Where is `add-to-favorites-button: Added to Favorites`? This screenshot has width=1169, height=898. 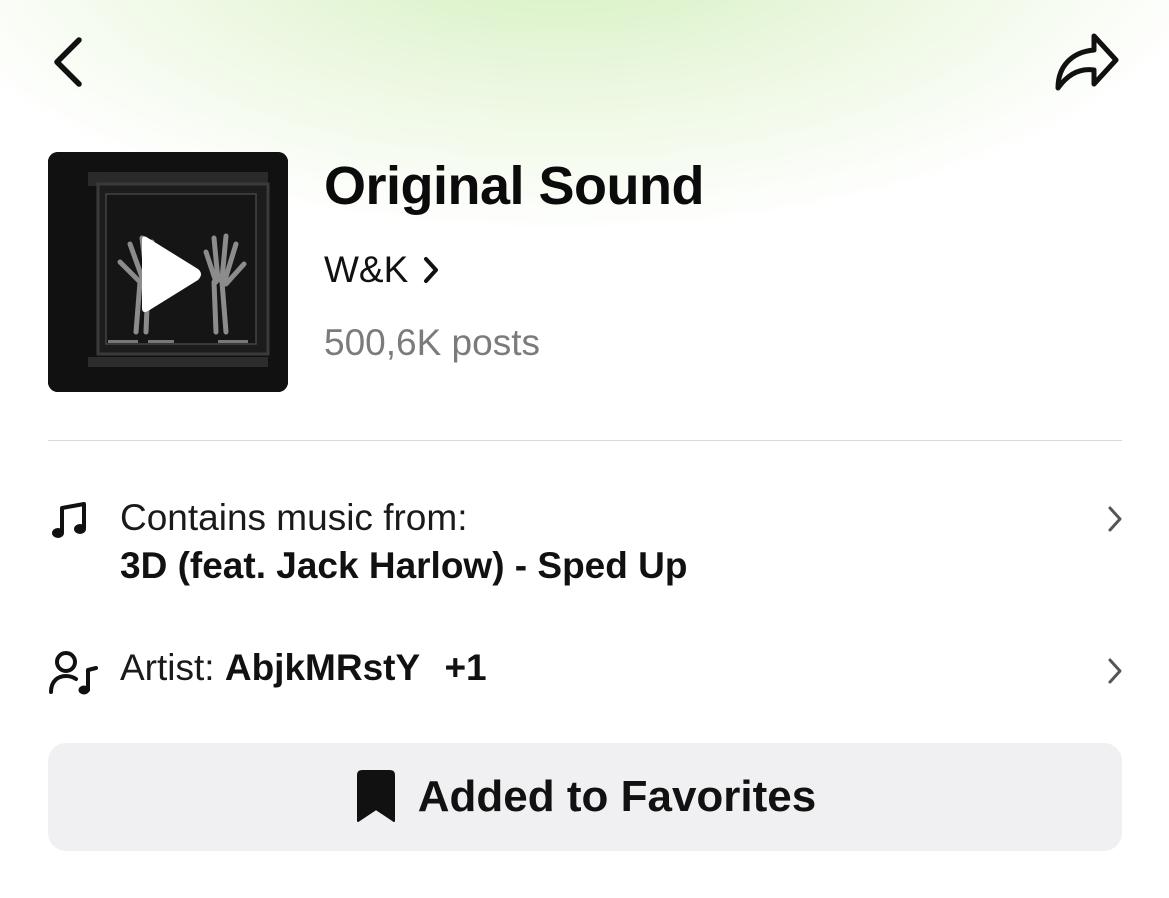 add-to-favorites-button: Added to Favorites is located at coordinates (585, 797).